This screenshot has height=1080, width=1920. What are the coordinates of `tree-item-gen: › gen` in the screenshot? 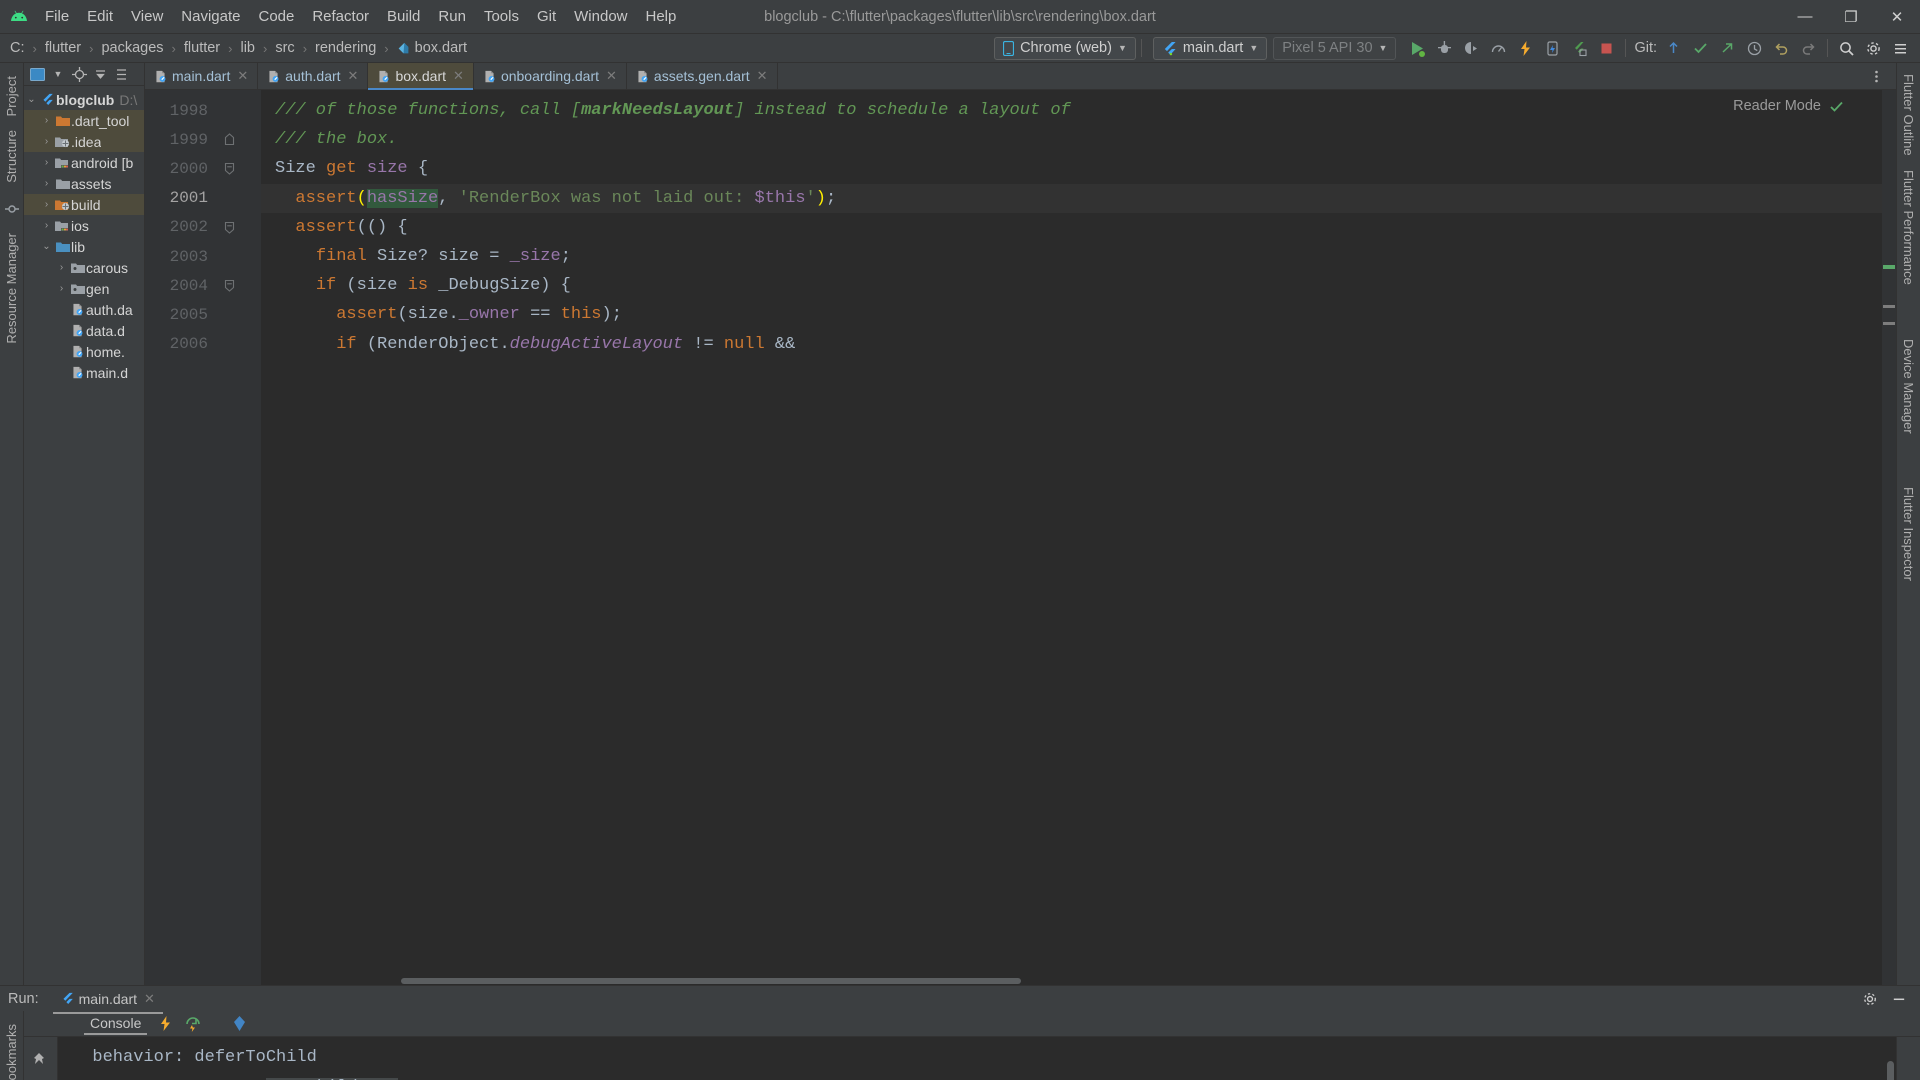 It's located at (84, 288).